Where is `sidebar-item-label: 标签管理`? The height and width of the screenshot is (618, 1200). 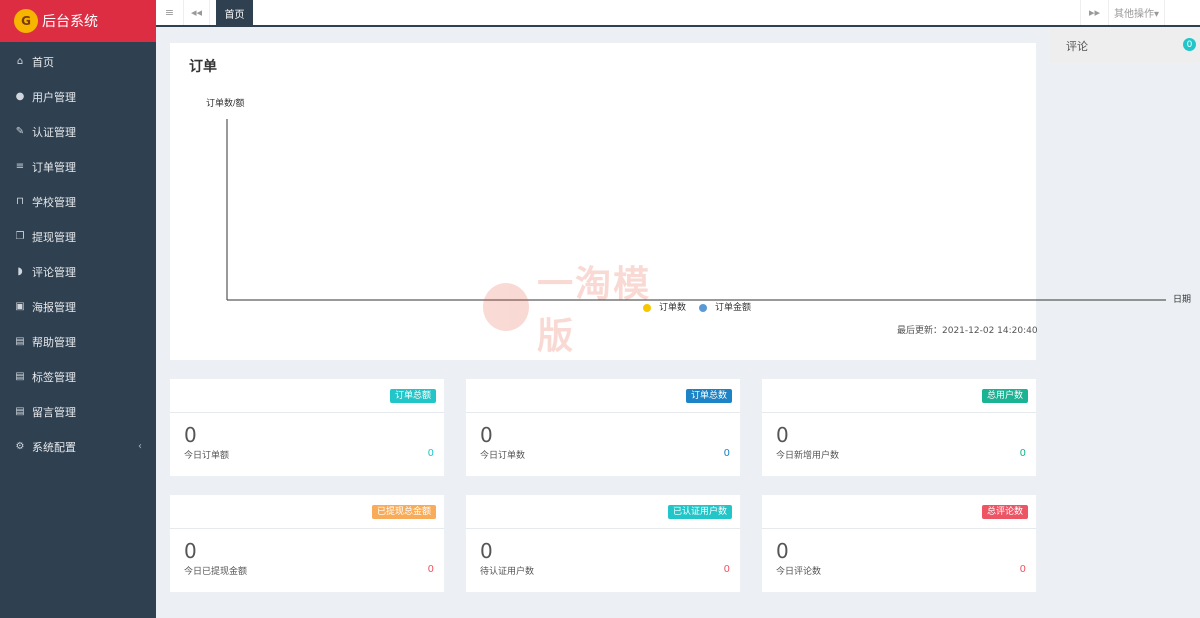 sidebar-item-label: 标签管理 is located at coordinates (54, 377).